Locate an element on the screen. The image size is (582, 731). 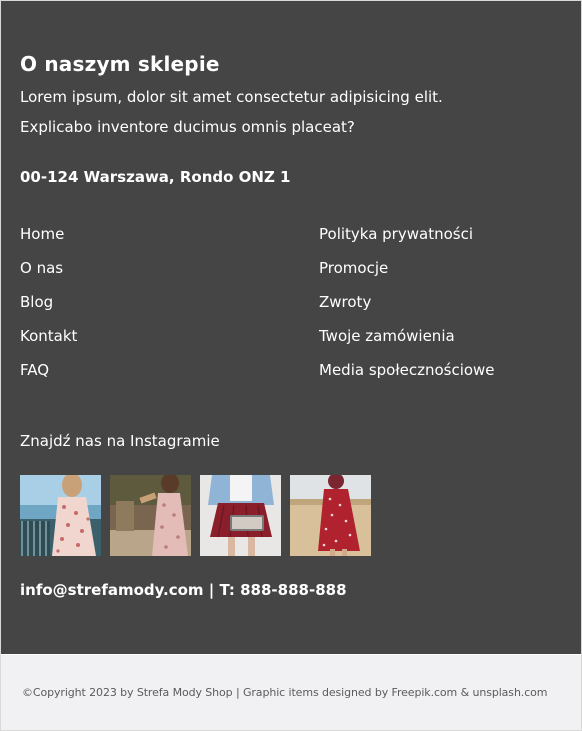
instagram-gallery is located at coordinates (195, 515).